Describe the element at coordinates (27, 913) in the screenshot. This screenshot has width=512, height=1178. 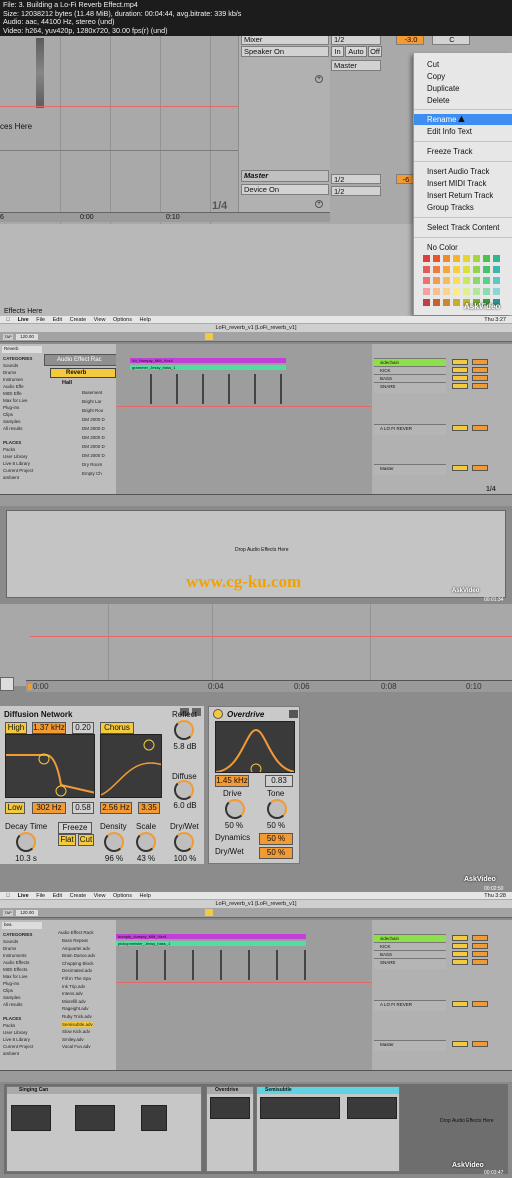
I see `tempo-field: 120.00` at that location.